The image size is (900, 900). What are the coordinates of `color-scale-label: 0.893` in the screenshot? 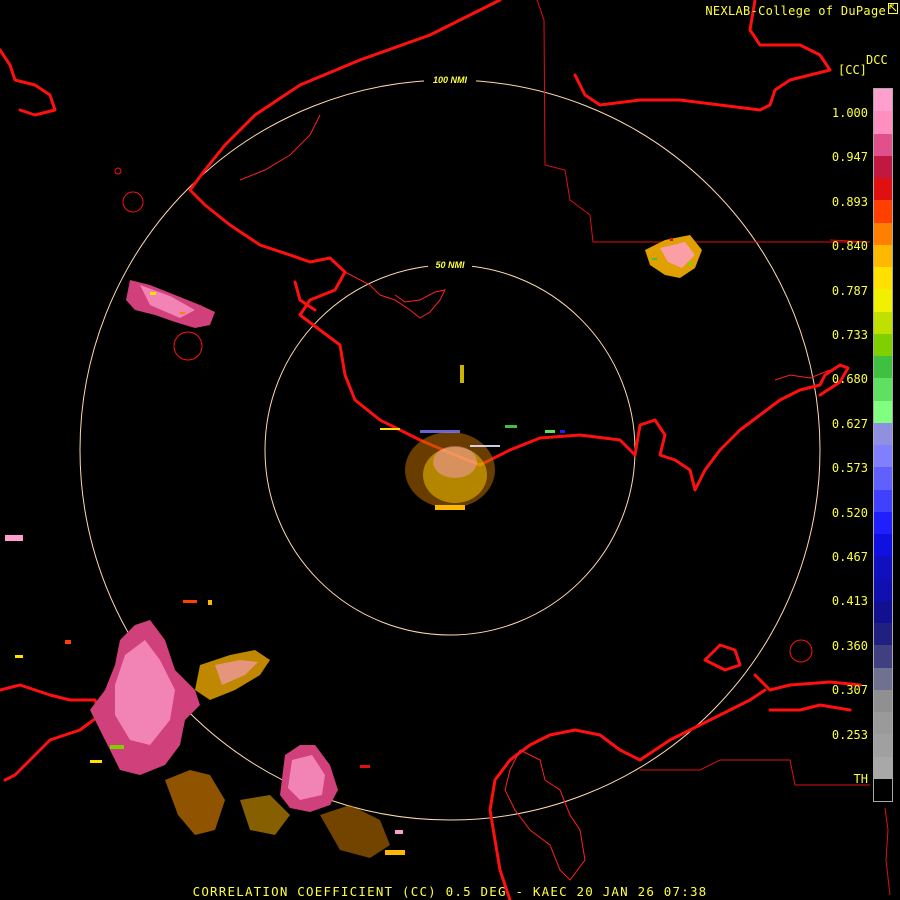 It's located at (849, 201).